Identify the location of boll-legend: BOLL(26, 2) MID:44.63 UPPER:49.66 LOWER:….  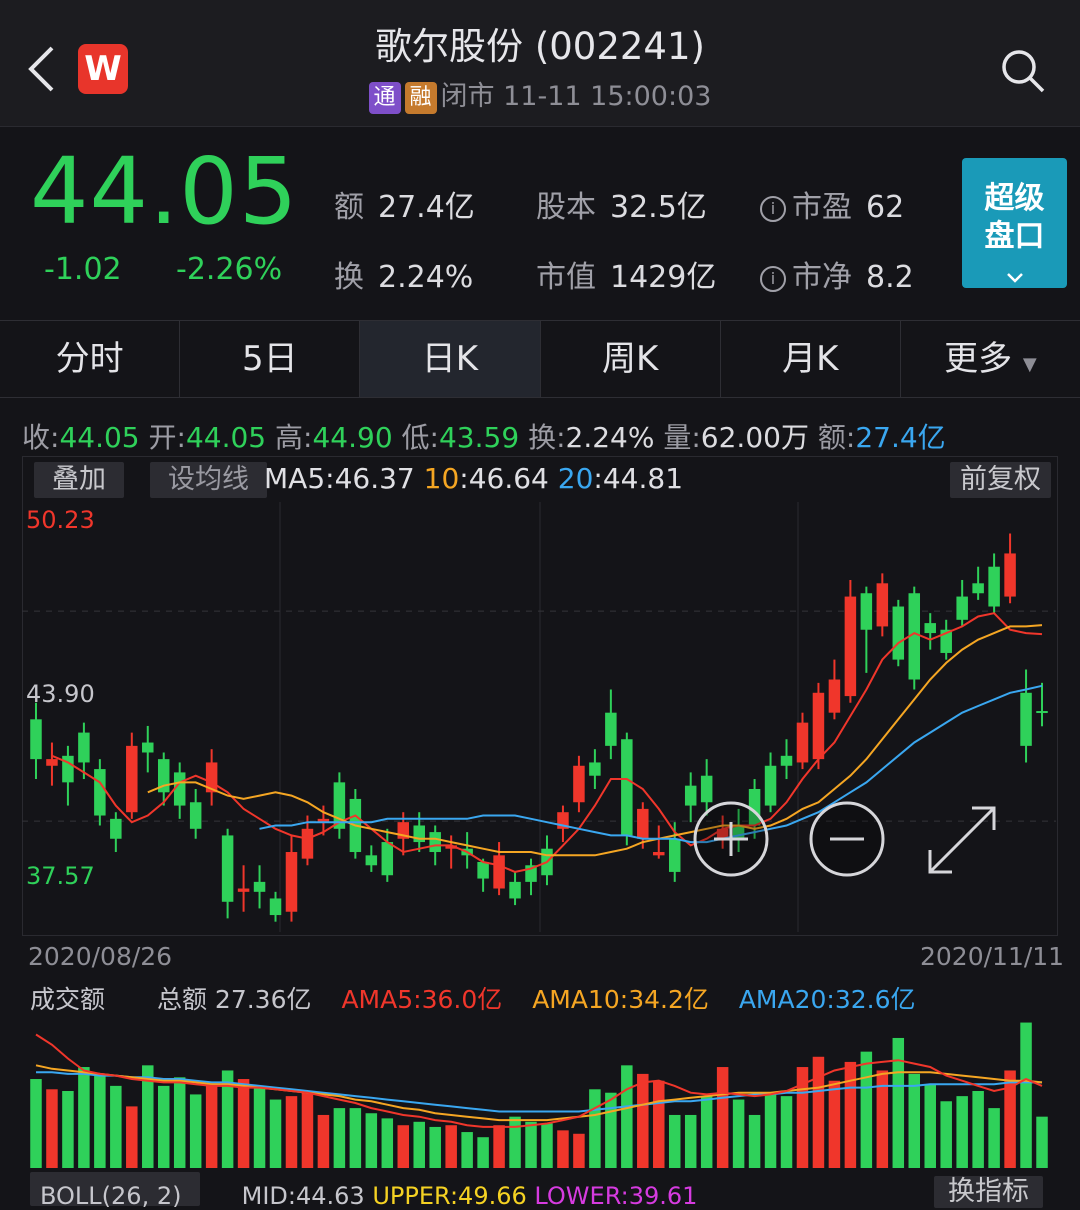
(369, 1196).